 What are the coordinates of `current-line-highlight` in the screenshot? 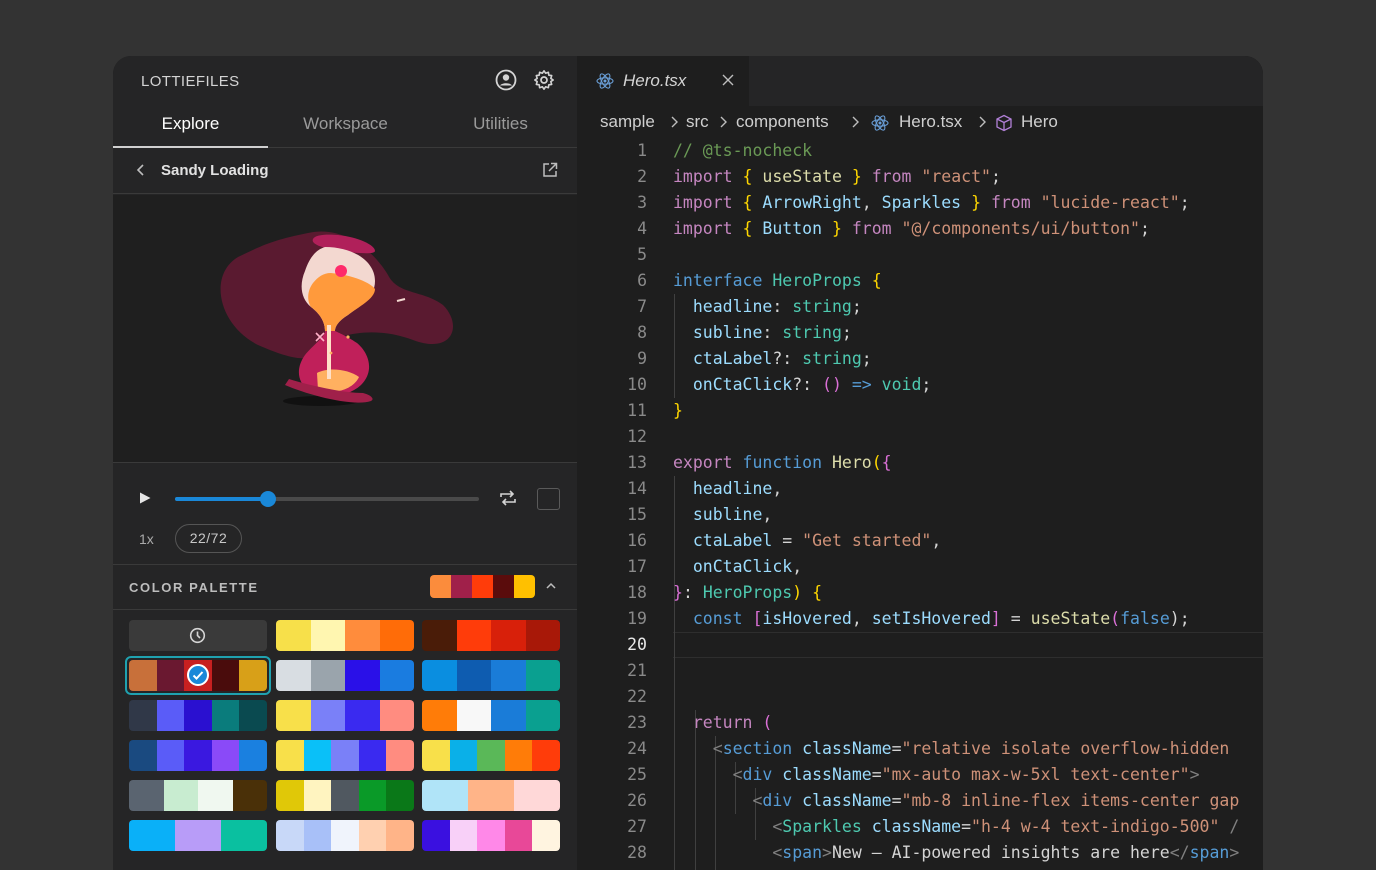 It's located at (968, 645).